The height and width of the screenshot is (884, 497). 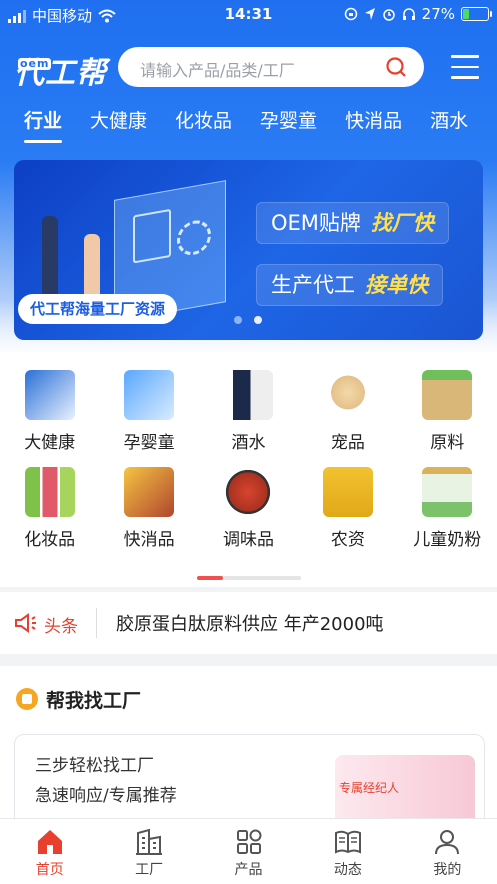 What do you see at coordinates (248, 15) in the screenshot?
I see `status-bar: 中国移动 14:31 27%` at bounding box center [248, 15].